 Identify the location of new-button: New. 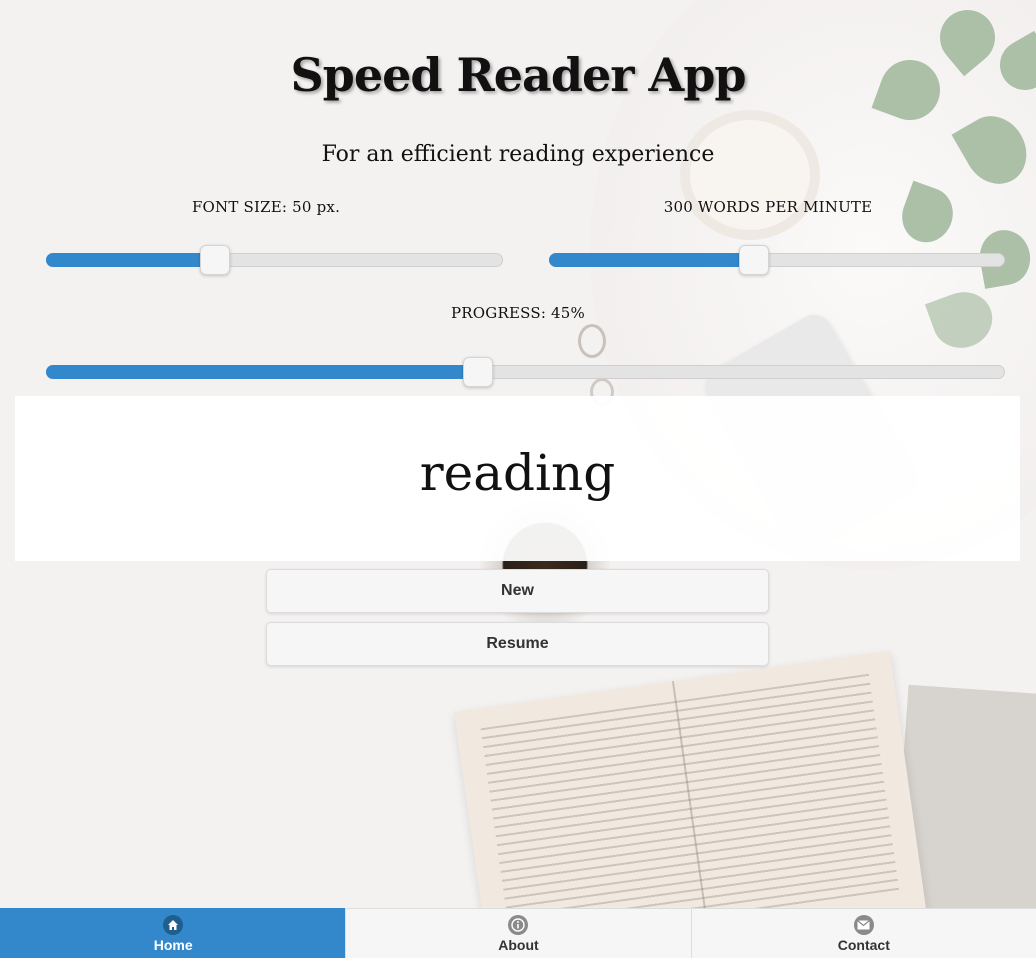
(517, 591).